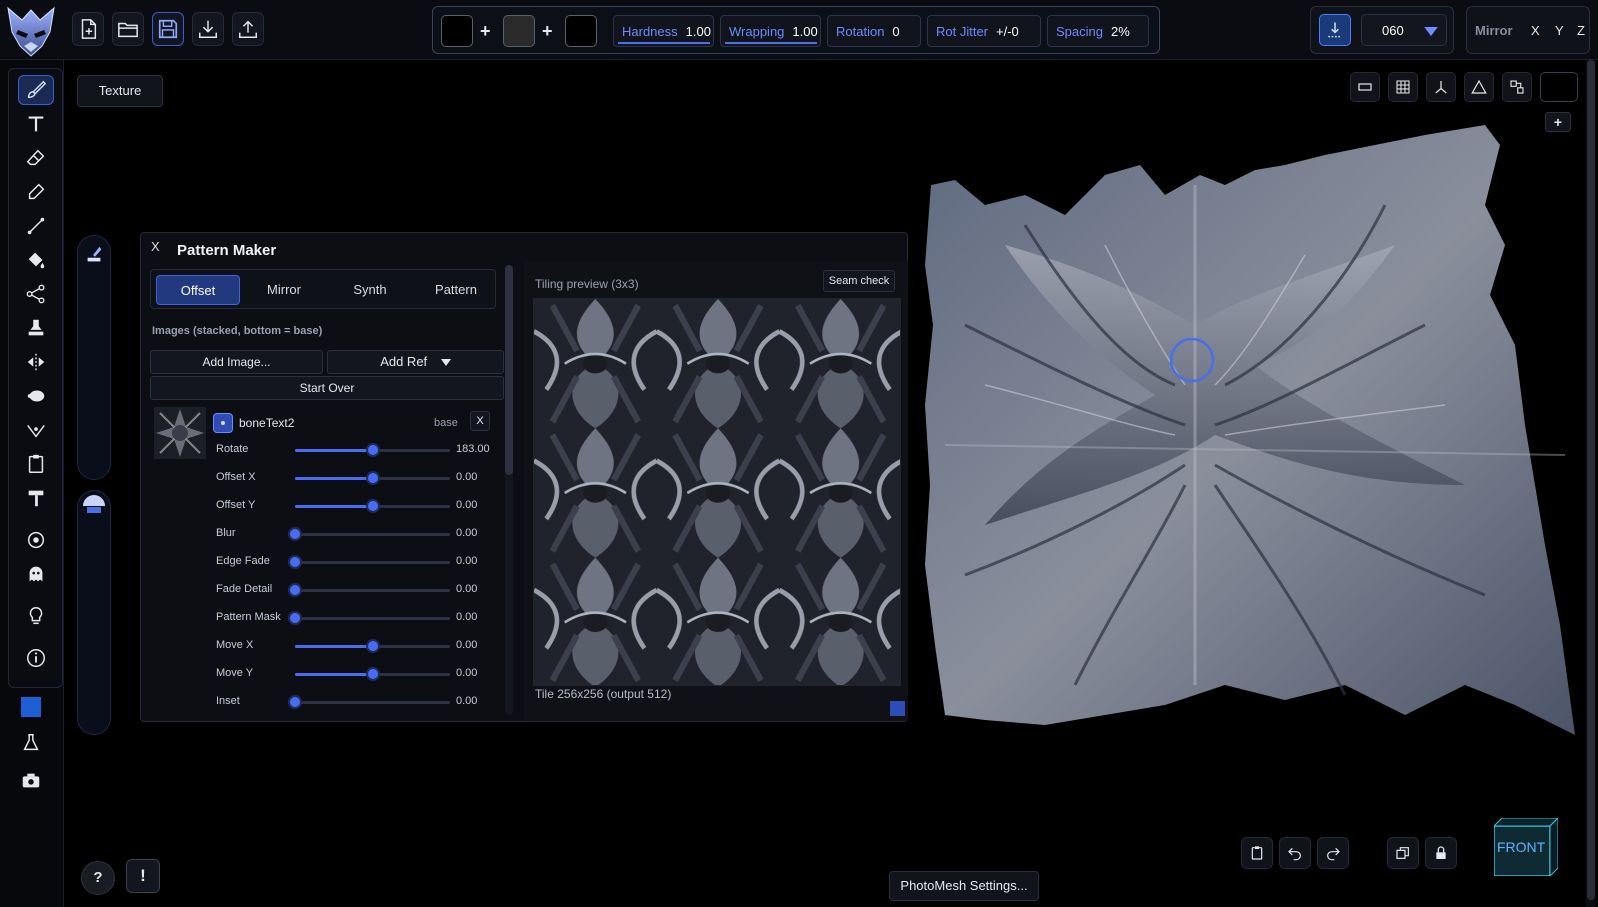 The image size is (1598, 907). What do you see at coordinates (36, 294) in the screenshot?
I see `node-tool-button` at bounding box center [36, 294].